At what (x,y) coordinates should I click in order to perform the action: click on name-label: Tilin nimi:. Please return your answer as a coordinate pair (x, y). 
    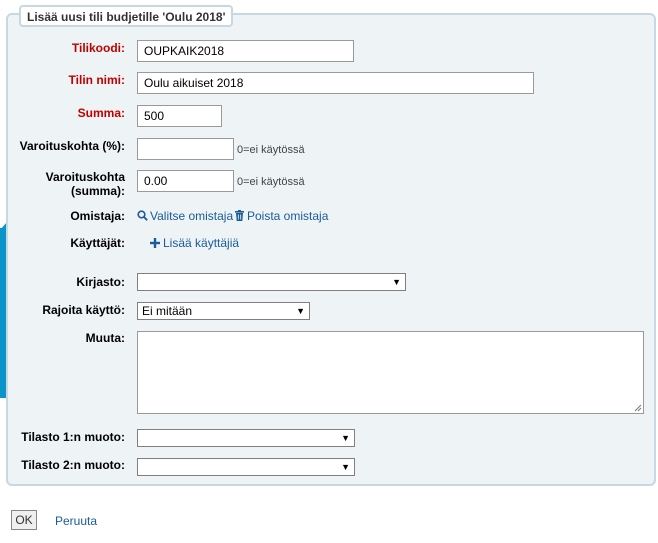
    Looking at the image, I should click on (96, 80).